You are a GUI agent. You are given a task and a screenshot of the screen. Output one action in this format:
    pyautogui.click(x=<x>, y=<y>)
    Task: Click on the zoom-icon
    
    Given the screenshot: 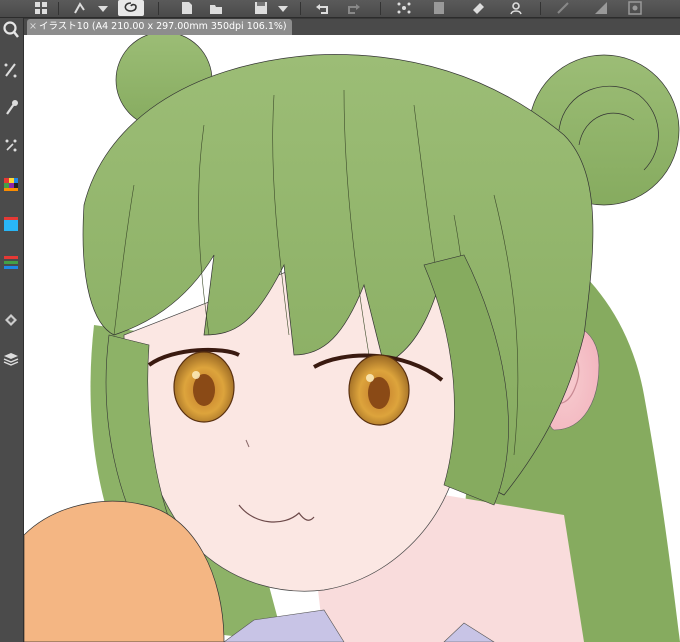 What is the action you would take?
    pyautogui.click(x=11, y=30)
    